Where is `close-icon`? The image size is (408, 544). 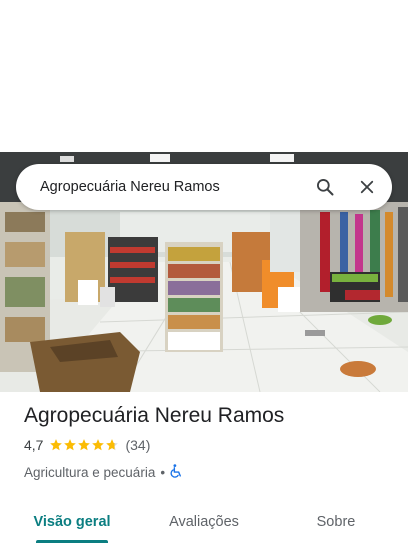 close-icon is located at coordinates (367, 187).